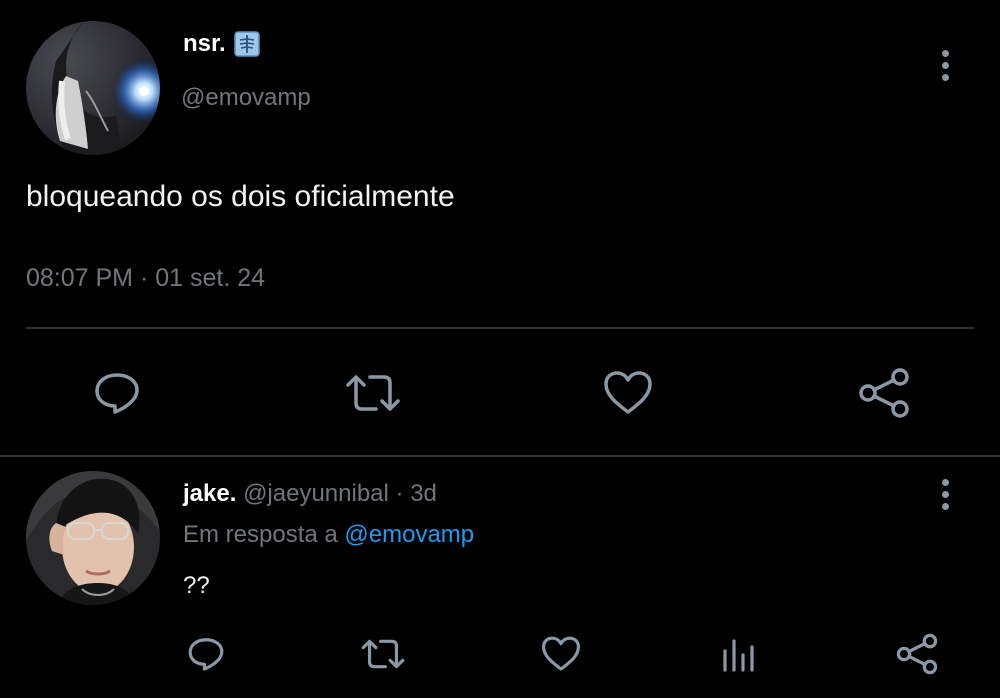  I want to click on section-divider, so click(500, 456).